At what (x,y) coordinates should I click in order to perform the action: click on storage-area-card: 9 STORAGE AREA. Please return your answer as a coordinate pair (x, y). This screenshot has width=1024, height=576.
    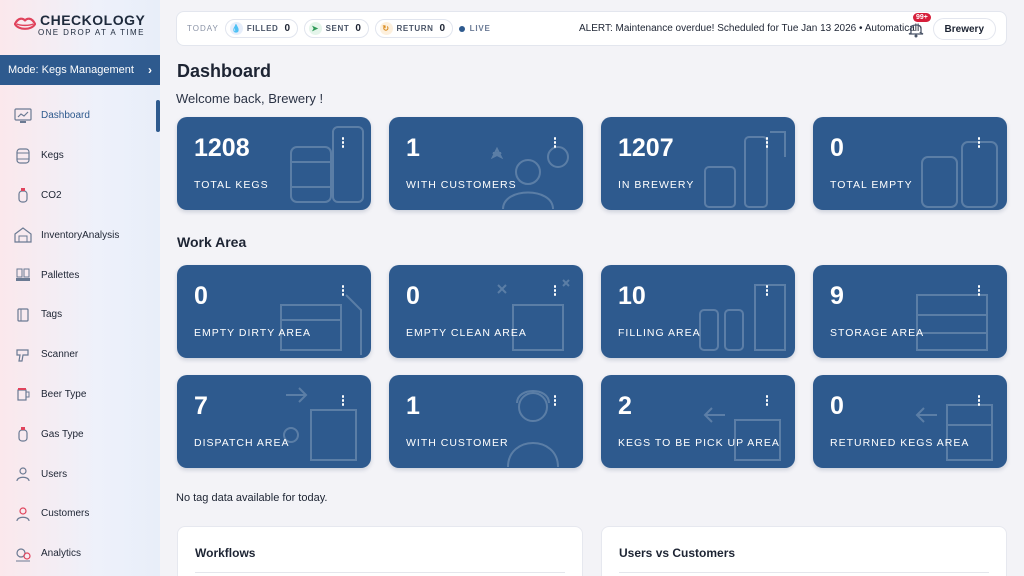
    Looking at the image, I should click on (910, 311).